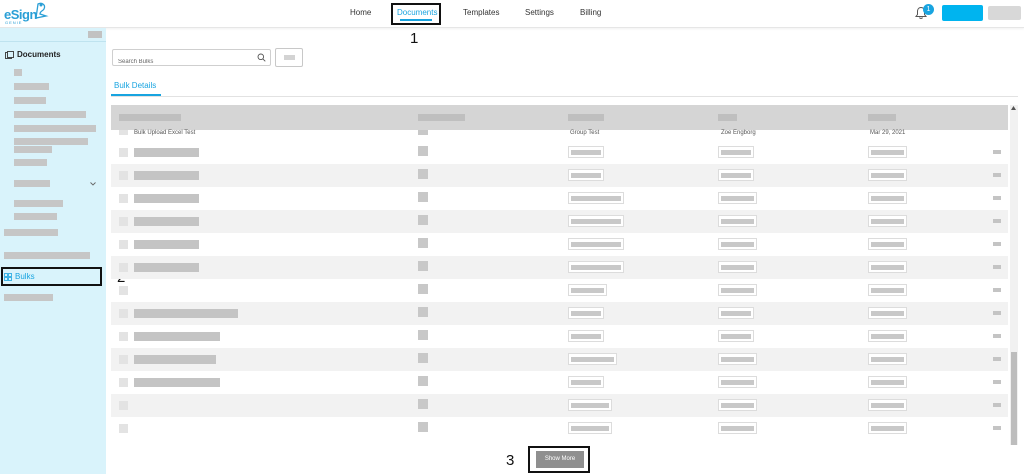 The image size is (1024, 474). I want to click on esign-genie-logo: eSign GENIE, so click(27, 14).